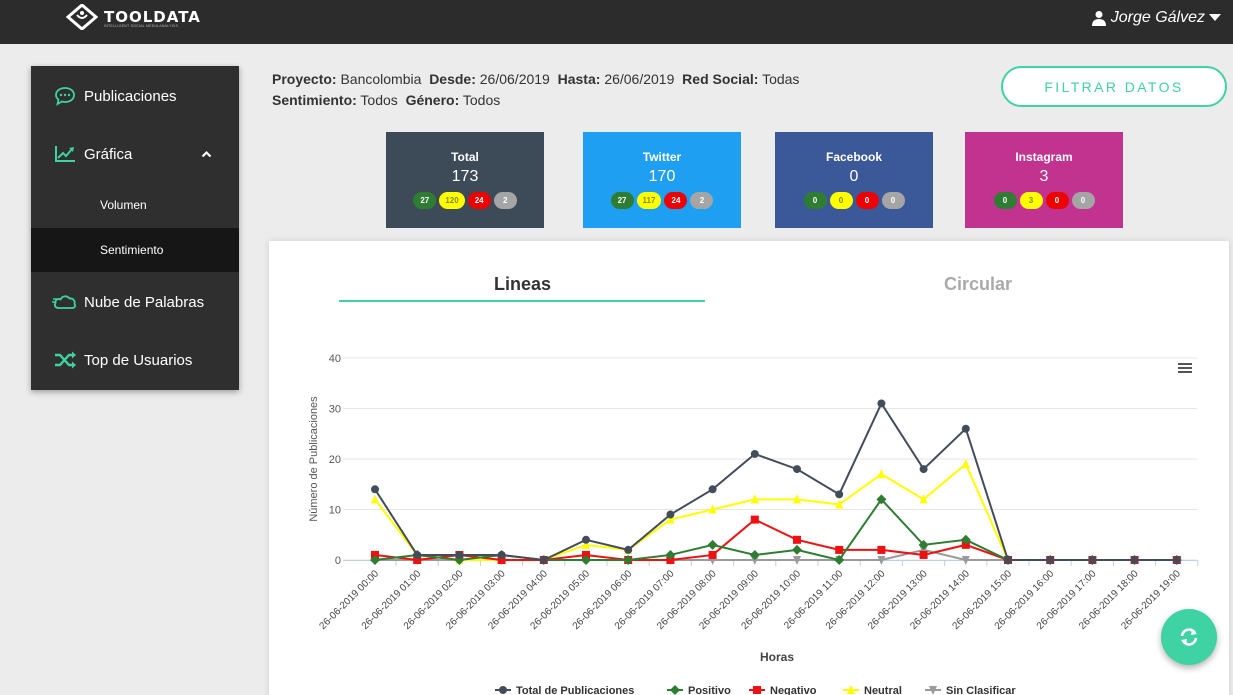 This screenshot has width=1233, height=695. What do you see at coordinates (841, 200) in the screenshot?
I see `badge-neutral: 0` at bounding box center [841, 200].